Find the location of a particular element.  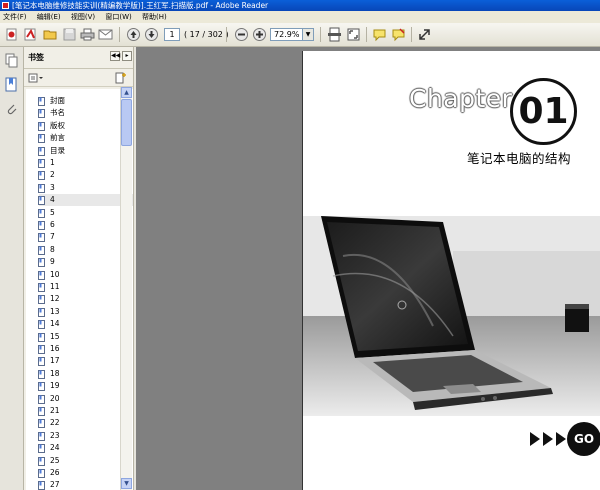

attachments-icon is located at coordinates (11, 108).